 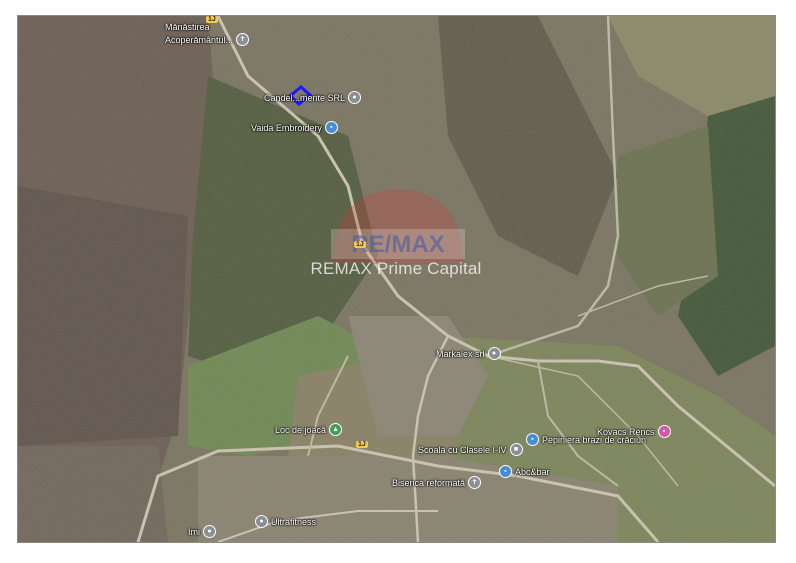 I want to click on poi-biserica-reformata: Biserica reformată ✝, so click(x=437, y=482).